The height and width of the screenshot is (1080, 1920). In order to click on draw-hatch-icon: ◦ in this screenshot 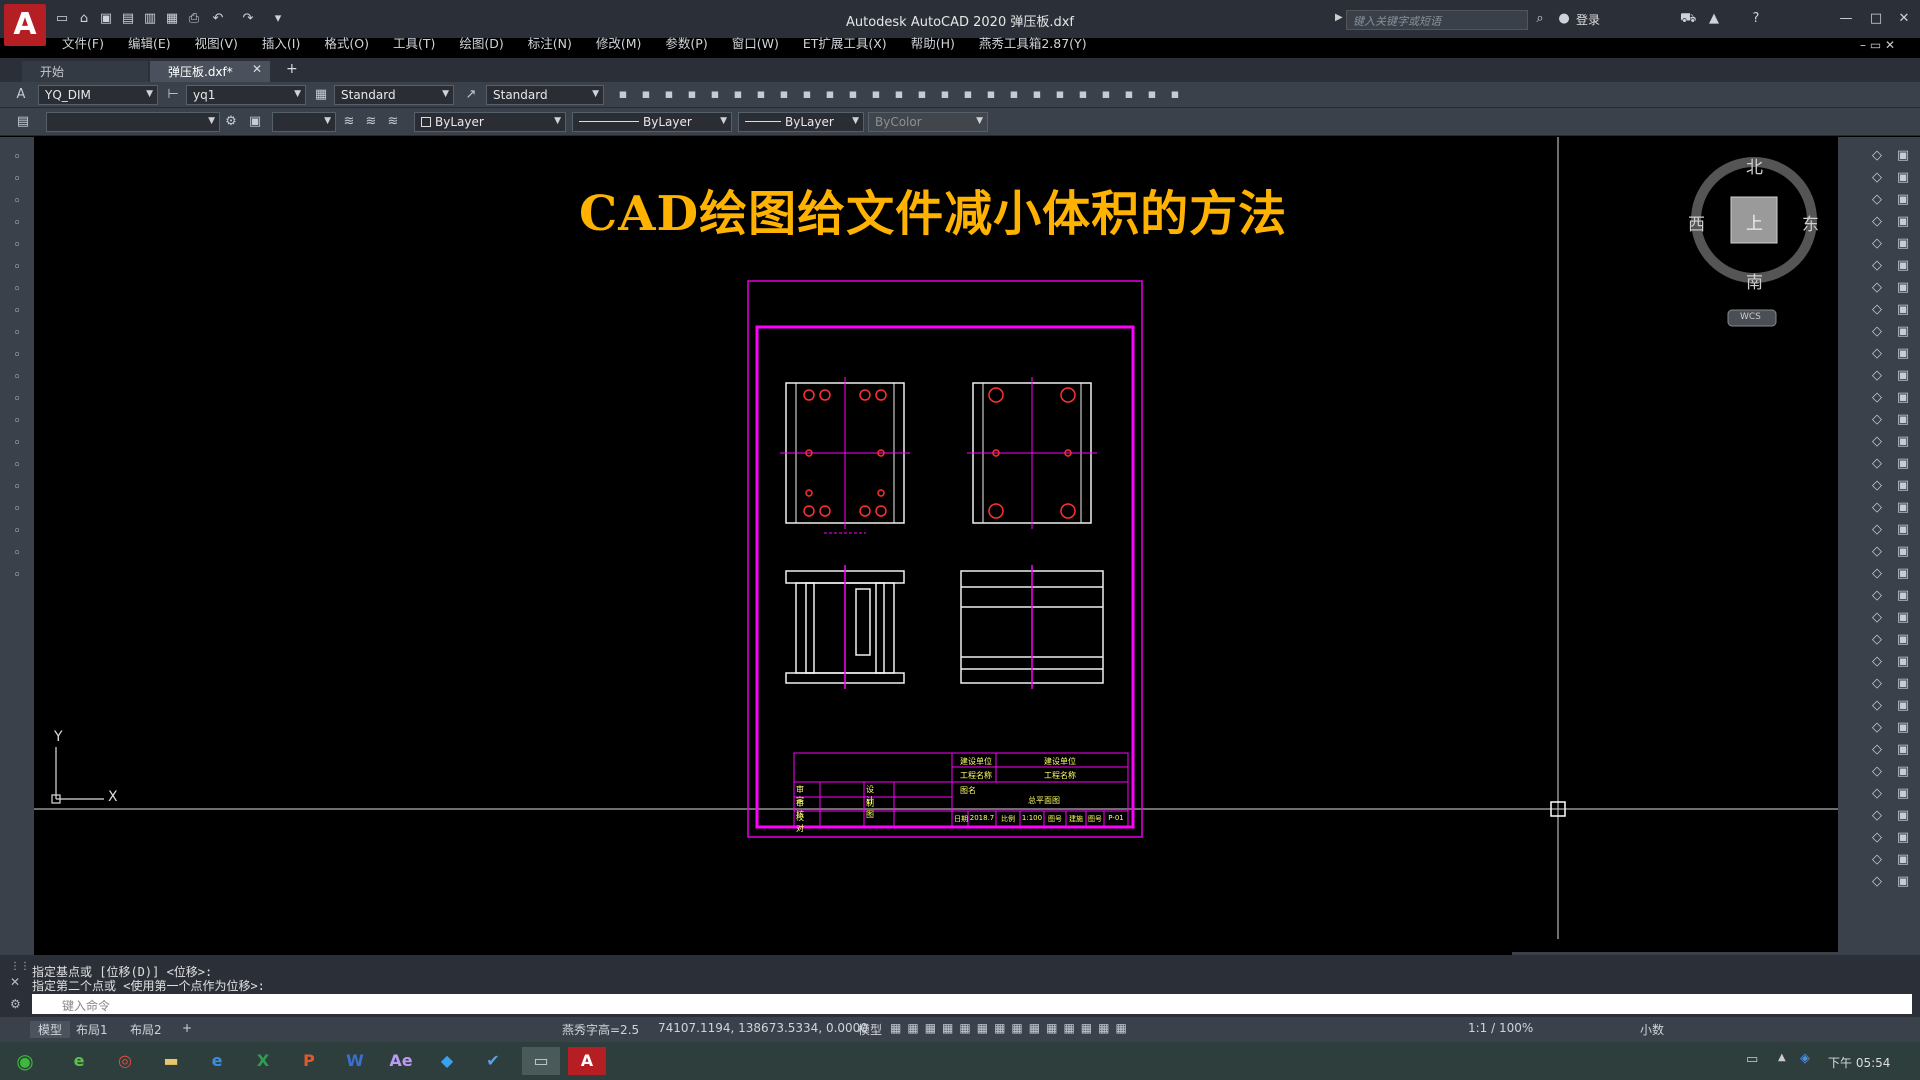, I will do `click(17, 466)`.